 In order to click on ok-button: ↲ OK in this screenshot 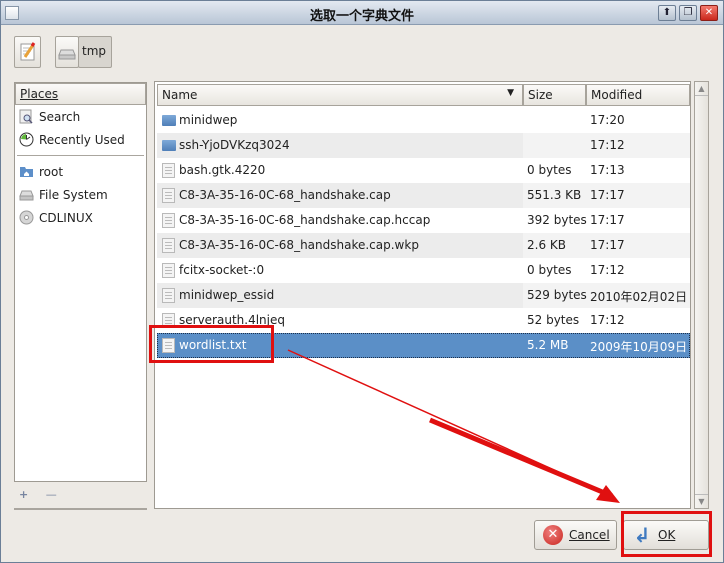, I will do `click(666, 535)`.